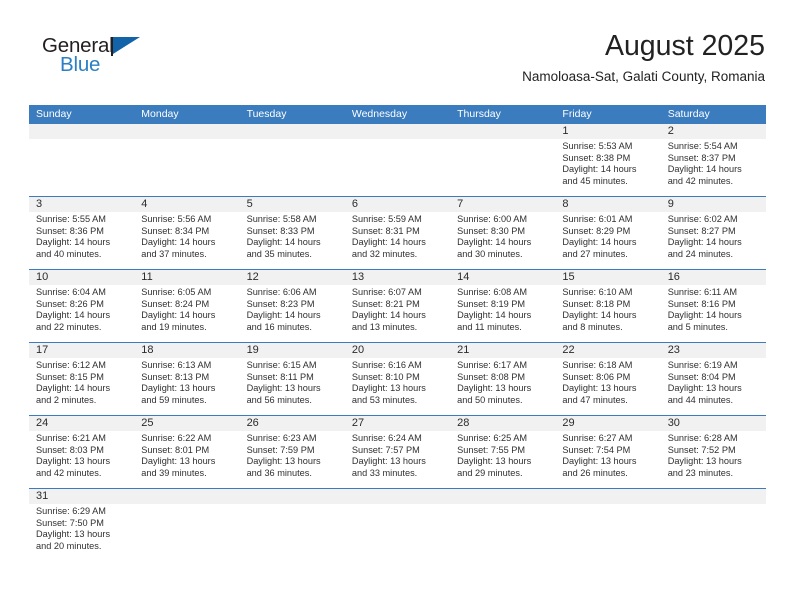  Describe the element at coordinates (489, 326) in the screenshot. I see `daylight-text-cont: and 11 minutes.` at that location.